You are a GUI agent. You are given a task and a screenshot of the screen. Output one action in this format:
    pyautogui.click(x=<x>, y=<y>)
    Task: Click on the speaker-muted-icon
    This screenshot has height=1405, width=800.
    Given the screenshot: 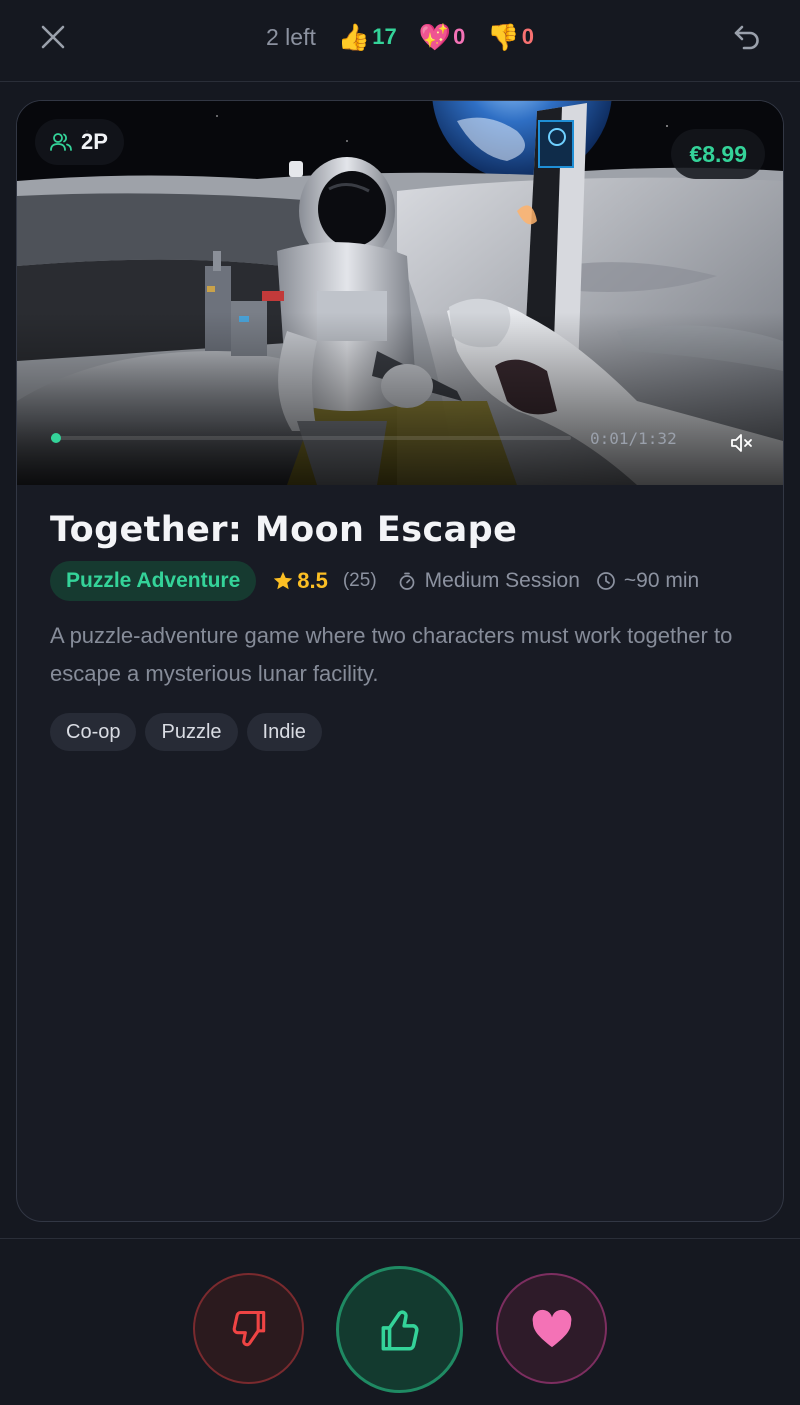 What is the action you would take?
    pyautogui.click(x=741, y=443)
    